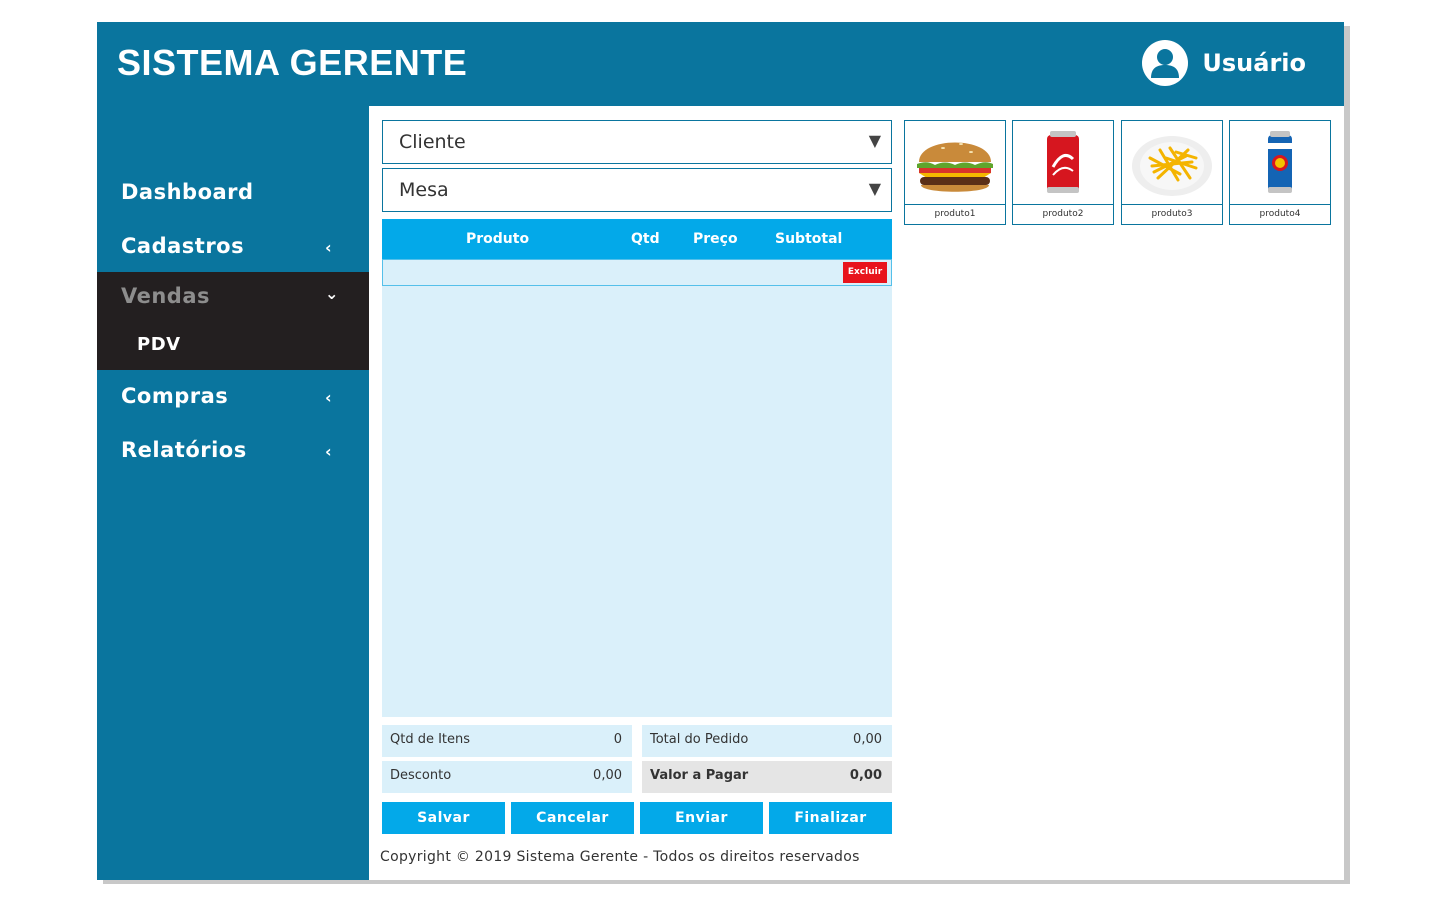 The width and height of the screenshot is (1440, 900). Describe the element at coordinates (637, 190) in the screenshot. I see `mesa-select: Mesa ▼` at that location.